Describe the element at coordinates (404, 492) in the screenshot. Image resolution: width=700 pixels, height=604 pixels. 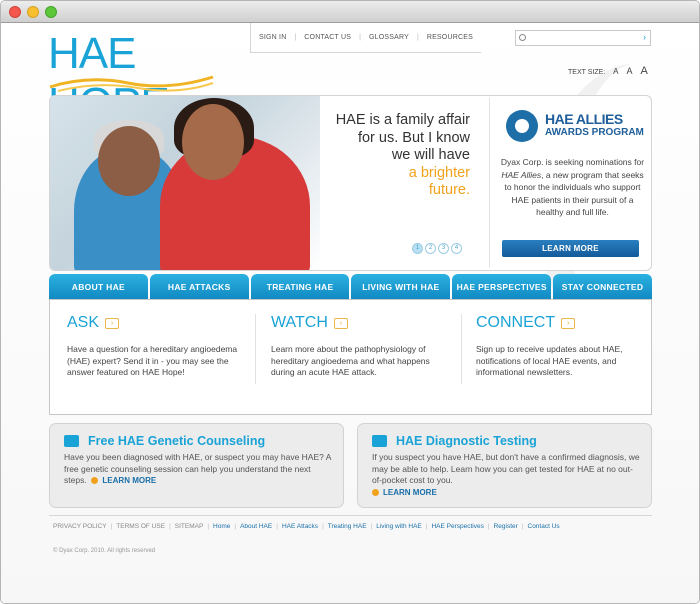
I see `diagnostic-testing-learn-more: LEARN MORE` at that location.